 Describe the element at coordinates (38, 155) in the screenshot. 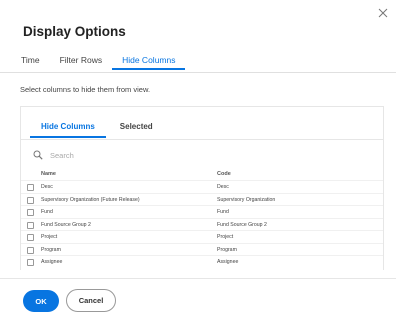

I see `search-icon` at that location.